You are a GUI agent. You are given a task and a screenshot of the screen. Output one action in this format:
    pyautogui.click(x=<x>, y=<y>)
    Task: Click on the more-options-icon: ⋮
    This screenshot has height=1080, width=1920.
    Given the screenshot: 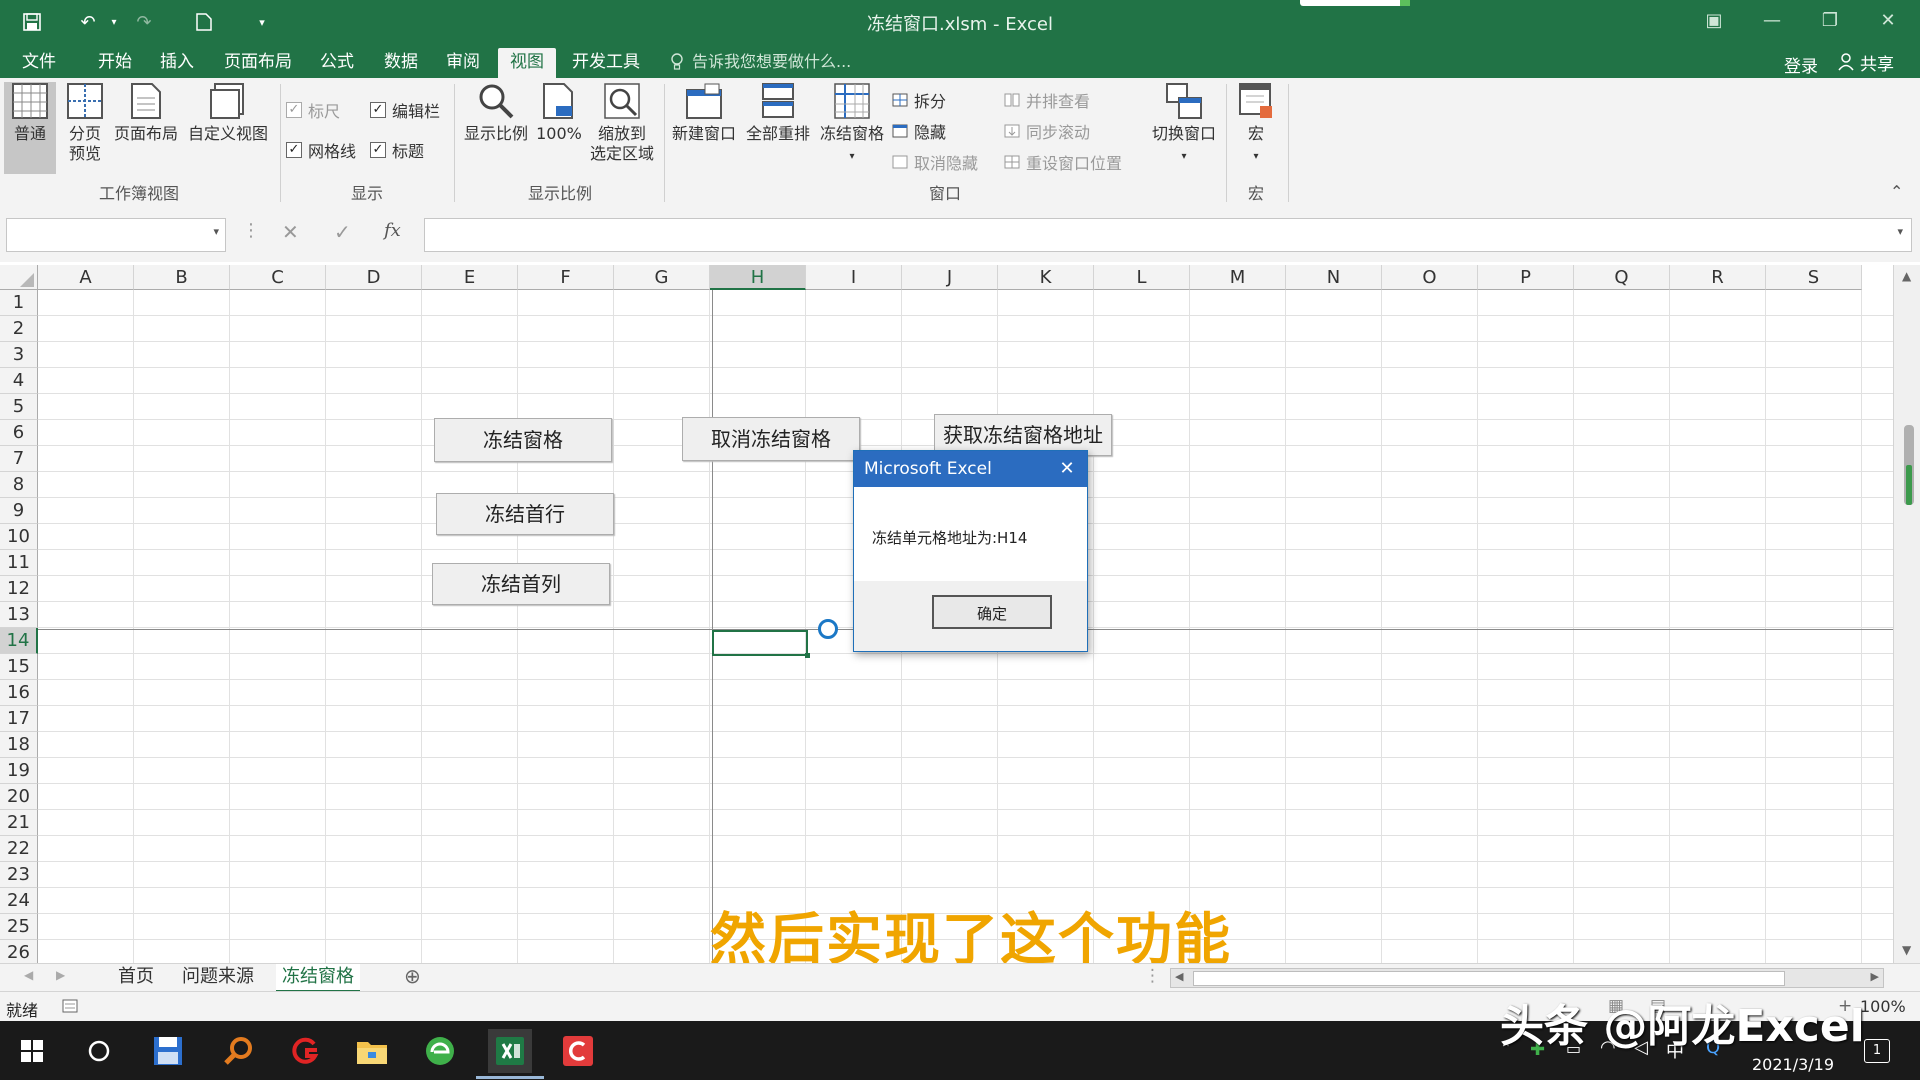 What is the action you would take?
    pyautogui.click(x=251, y=230)
    